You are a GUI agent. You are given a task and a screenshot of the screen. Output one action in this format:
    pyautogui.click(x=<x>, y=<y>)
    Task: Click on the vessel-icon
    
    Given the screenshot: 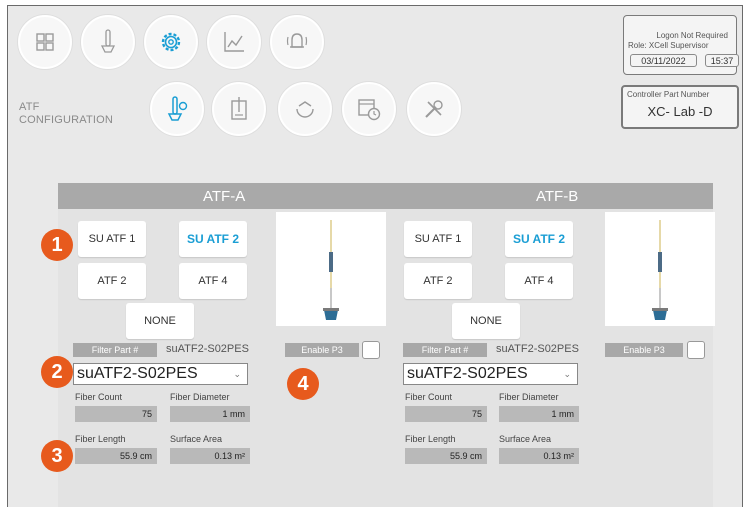 What is the action you would take?
    pyautogui.click(x=239, y=108)
    